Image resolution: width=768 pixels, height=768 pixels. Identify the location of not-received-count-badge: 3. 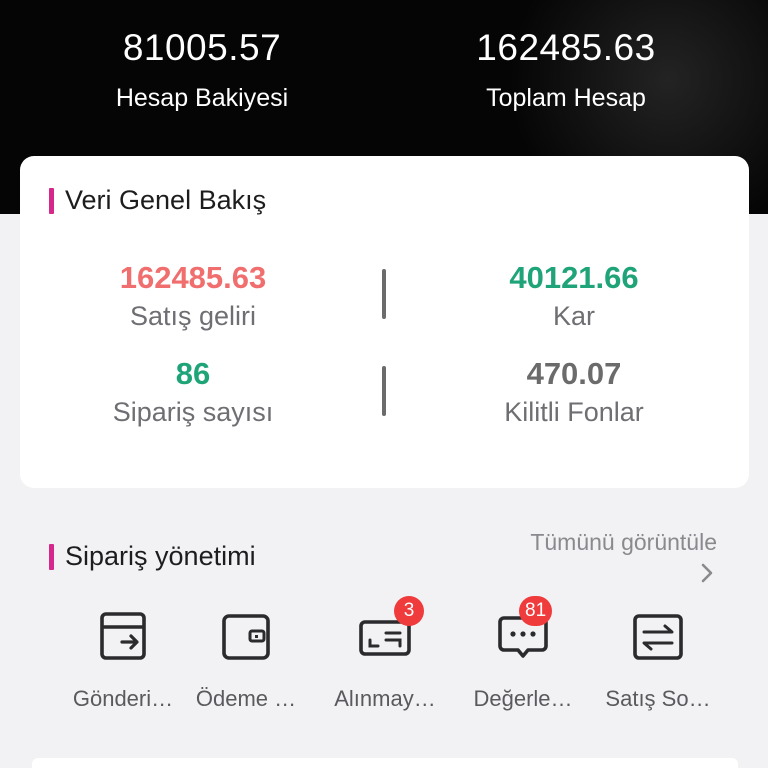
(409, 611).